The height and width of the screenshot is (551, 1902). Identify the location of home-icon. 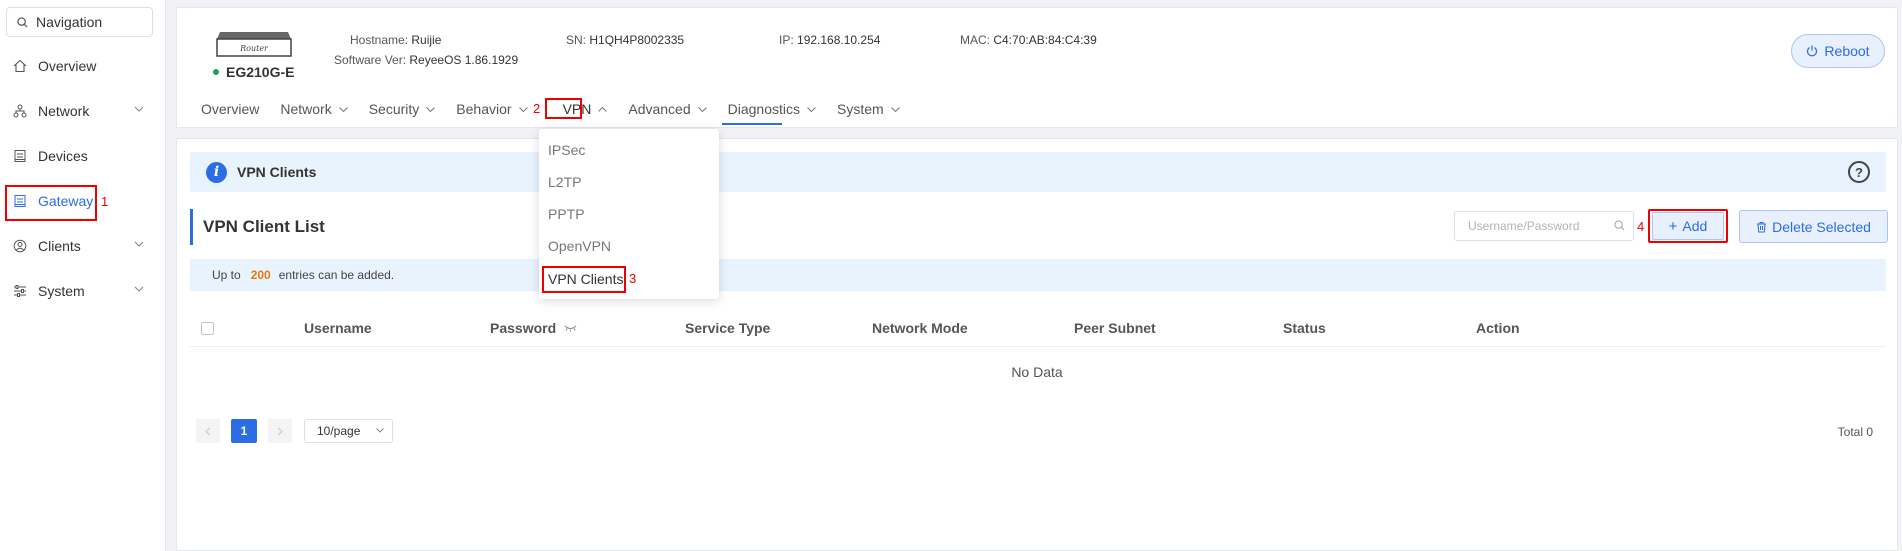
(20, 66).